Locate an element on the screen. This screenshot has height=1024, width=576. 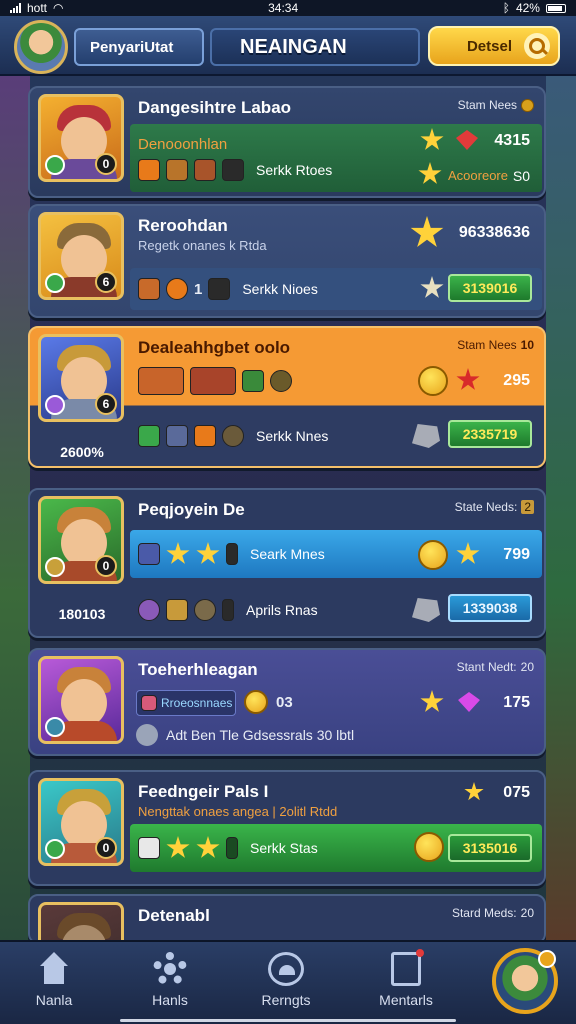
stat-label: Stard Meds: 20 is located at coordinates (492, 913).